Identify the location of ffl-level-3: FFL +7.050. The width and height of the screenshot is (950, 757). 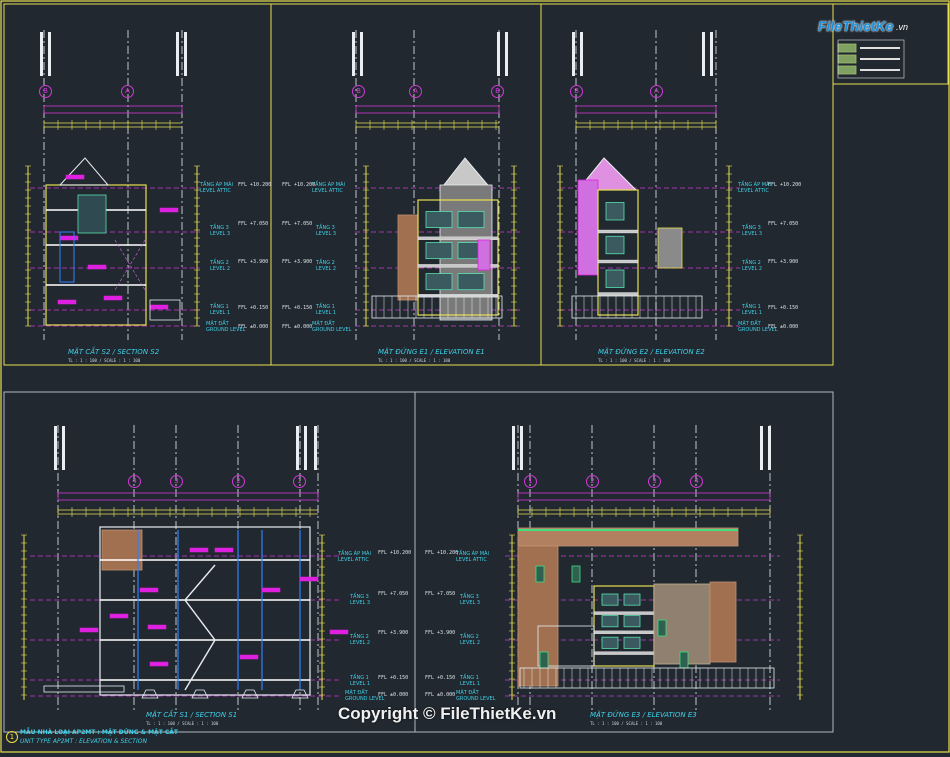
(783, 224).